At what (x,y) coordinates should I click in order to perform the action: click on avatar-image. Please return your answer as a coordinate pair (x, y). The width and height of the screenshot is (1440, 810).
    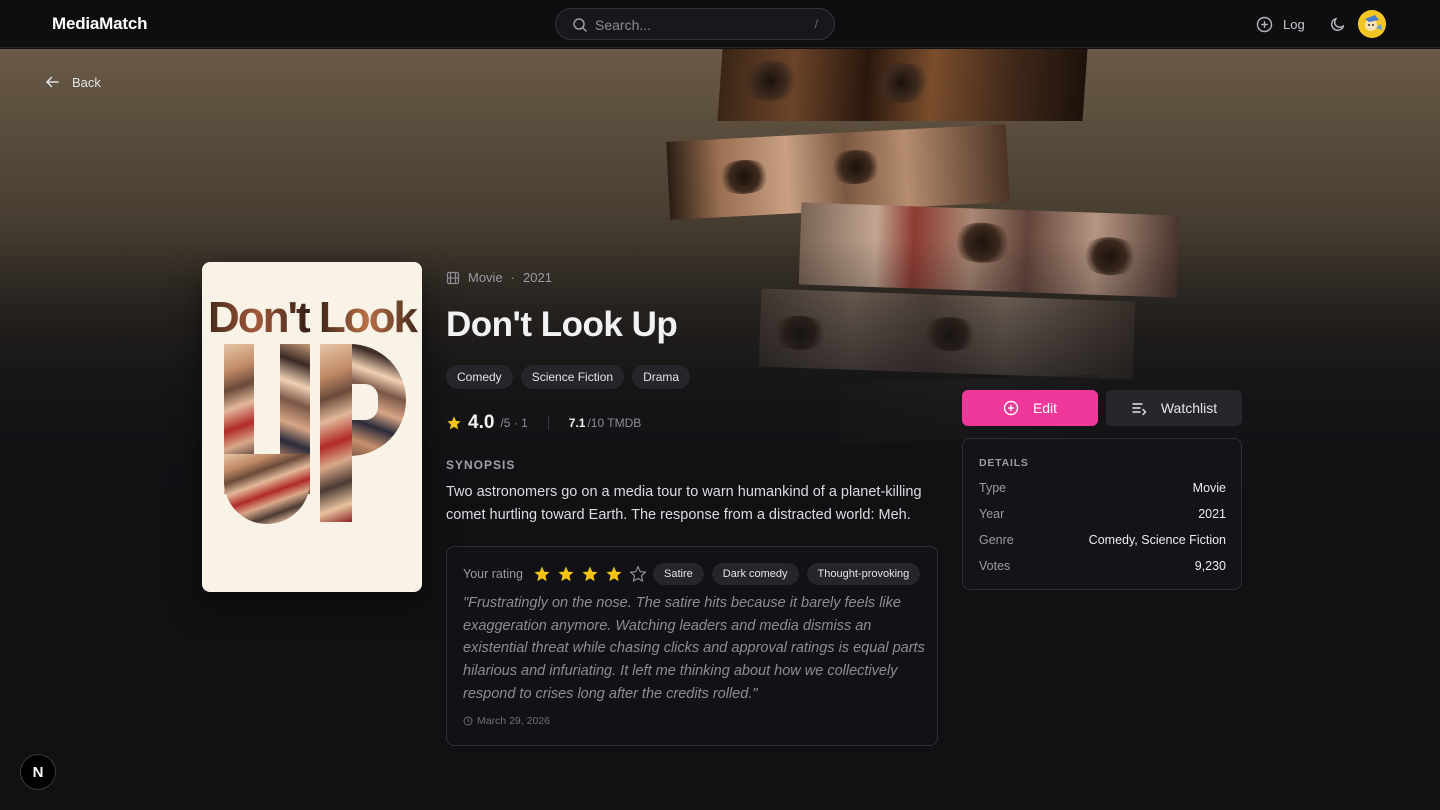
    Looking at the image, I should click on (1372, 24).